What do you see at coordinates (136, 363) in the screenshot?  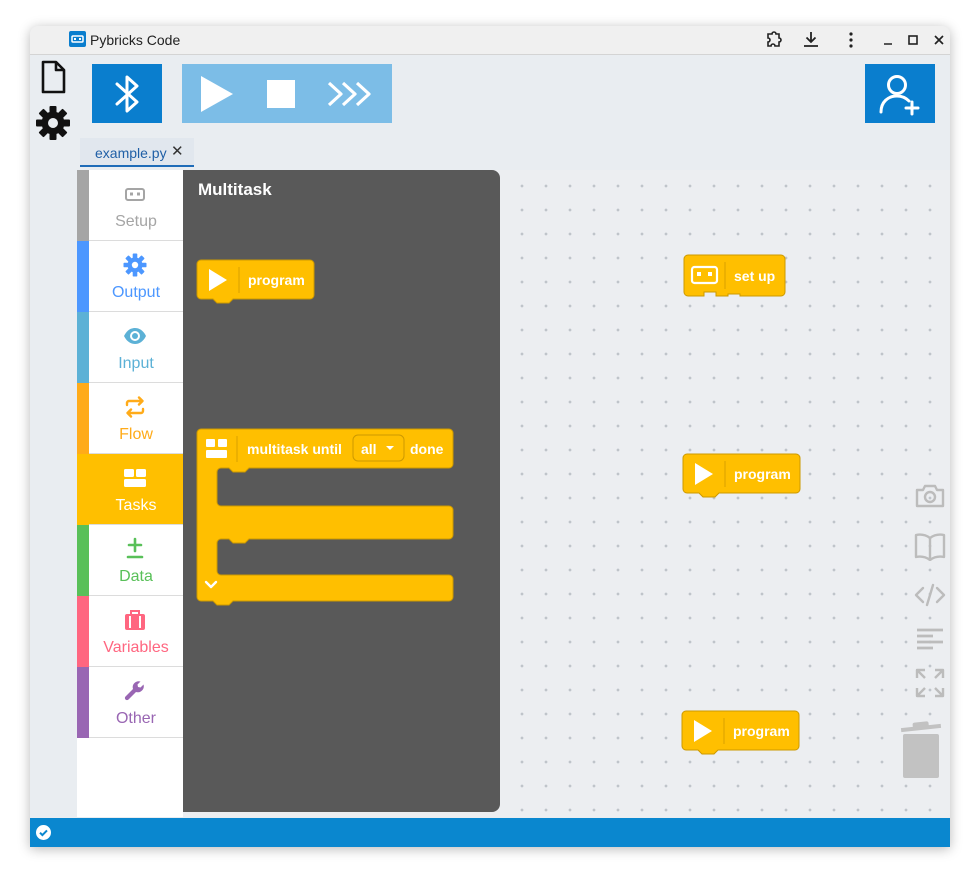 I see `category-label: Input` at bounding box center [136, 363].